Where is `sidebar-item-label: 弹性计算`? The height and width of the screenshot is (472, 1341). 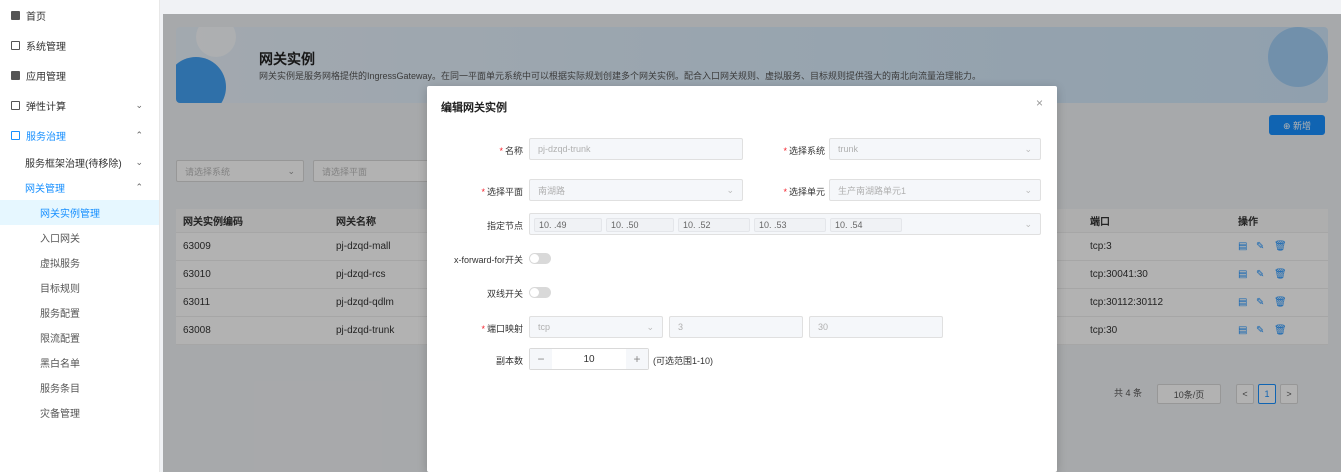 sidebar-item-label: 弹性计算 is located at coordinates (46, 107).